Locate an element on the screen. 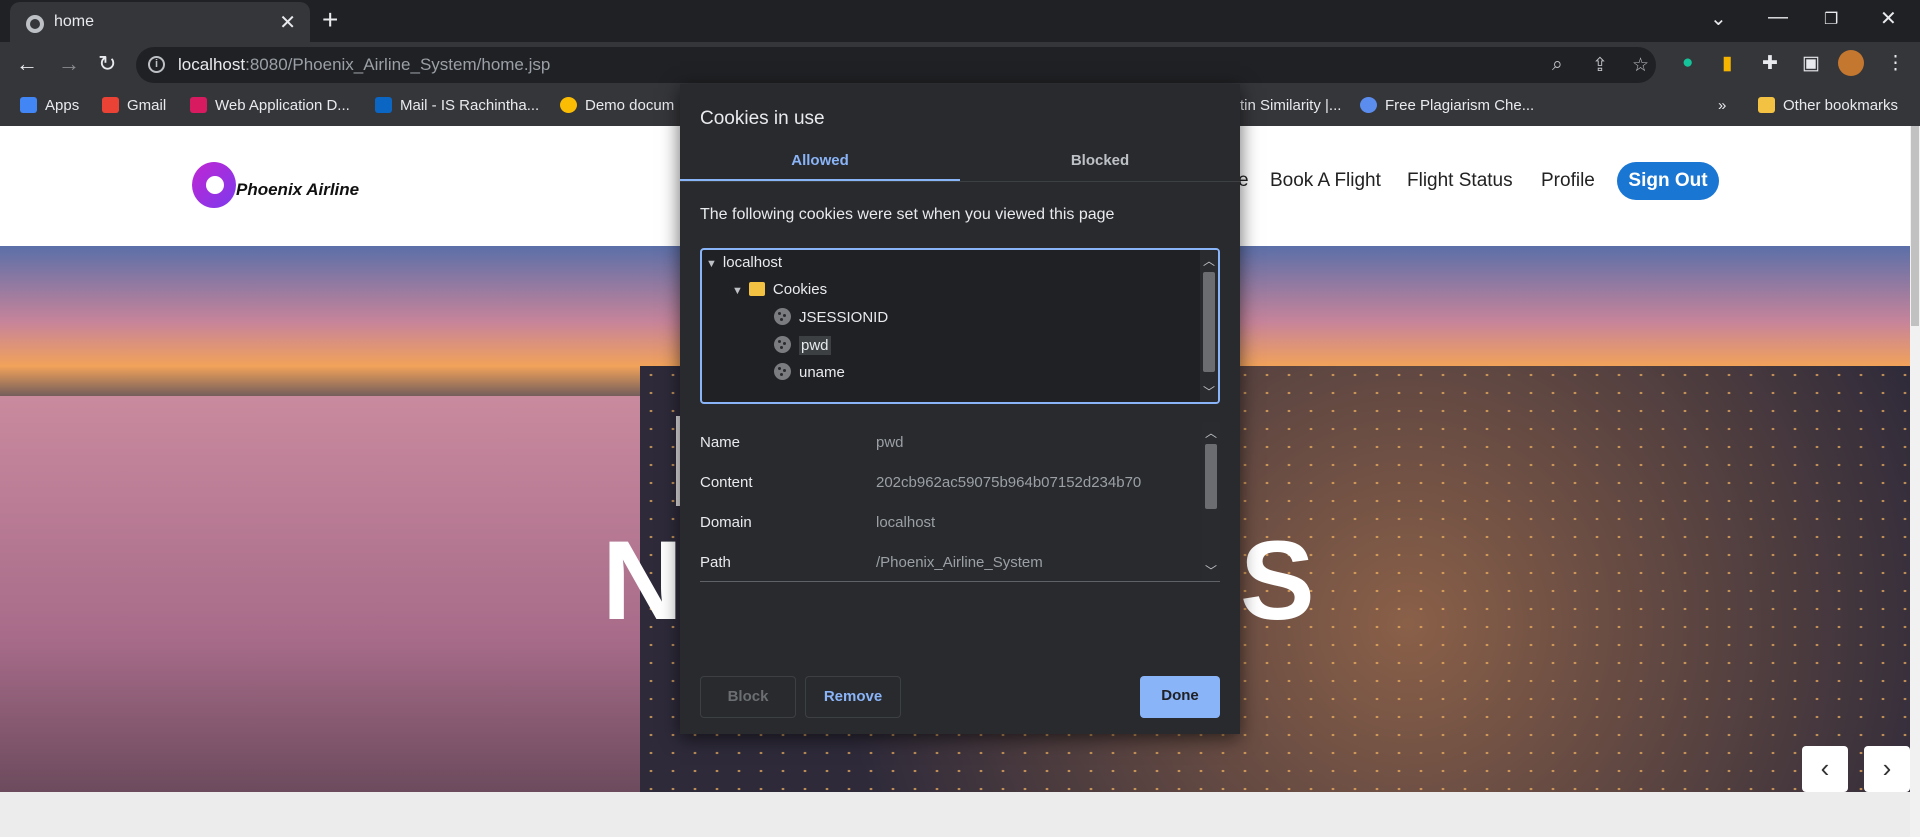 The image size is (1920, 837). tab-allowed: Allowed is located at coordinates (820, 167).